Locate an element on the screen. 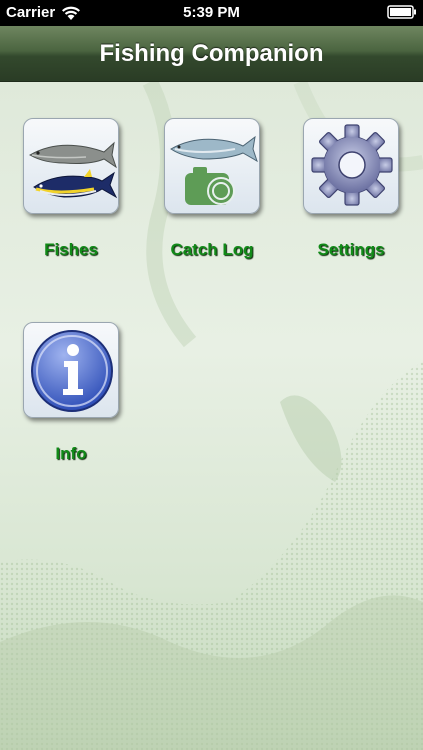 The height and width of the screenshot is (750, 423). page-title: Fishing Companion is located at coordinates (211, 53).